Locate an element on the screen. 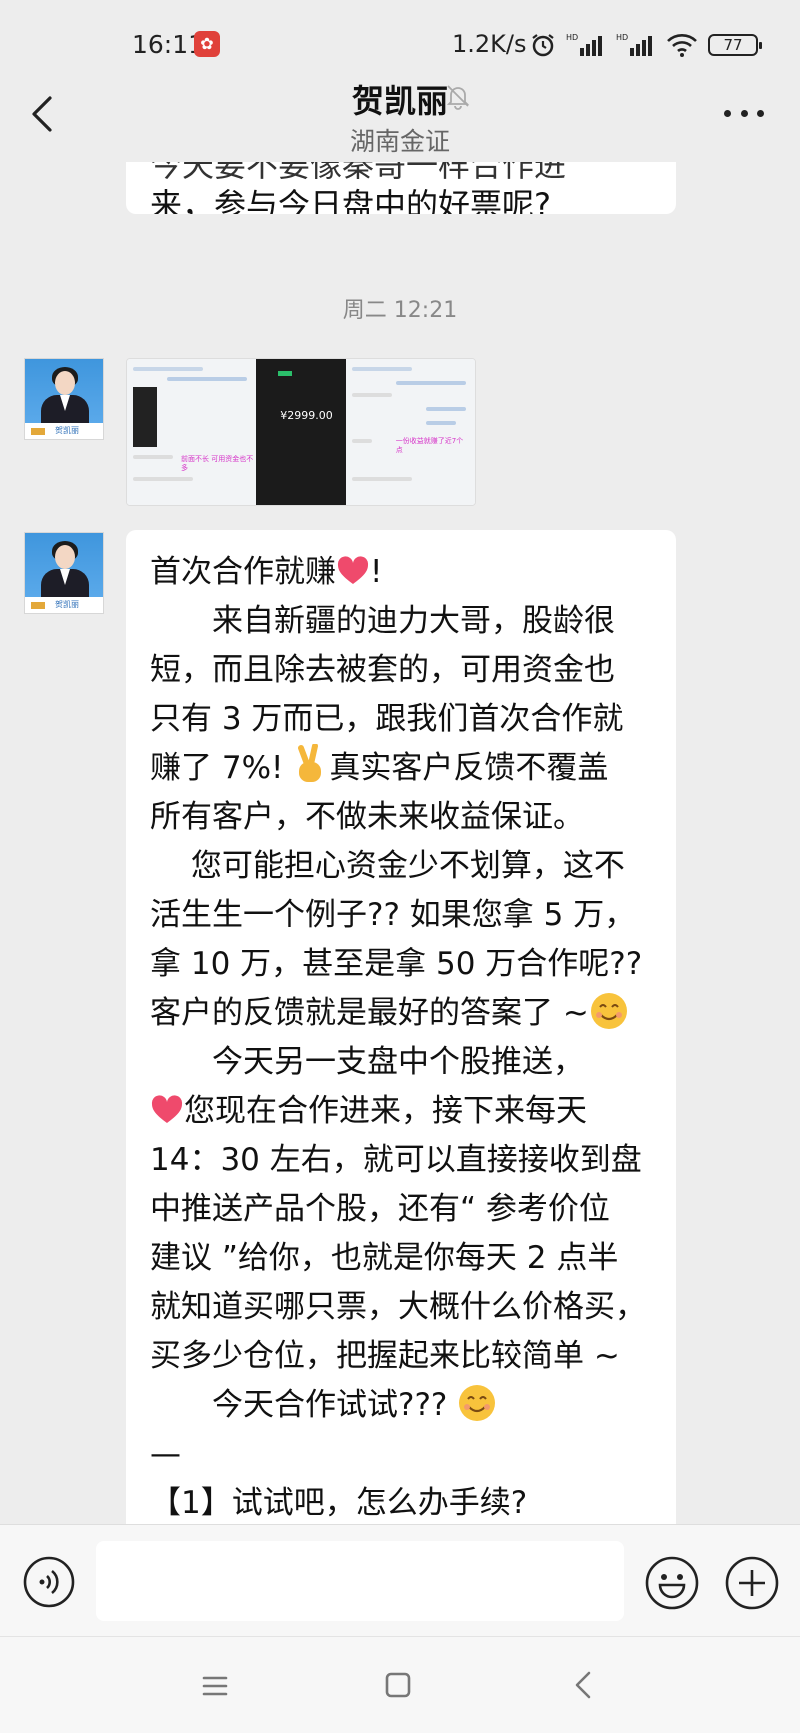  chat-title: 贺凯丽 is located at coordinates (399, 101).